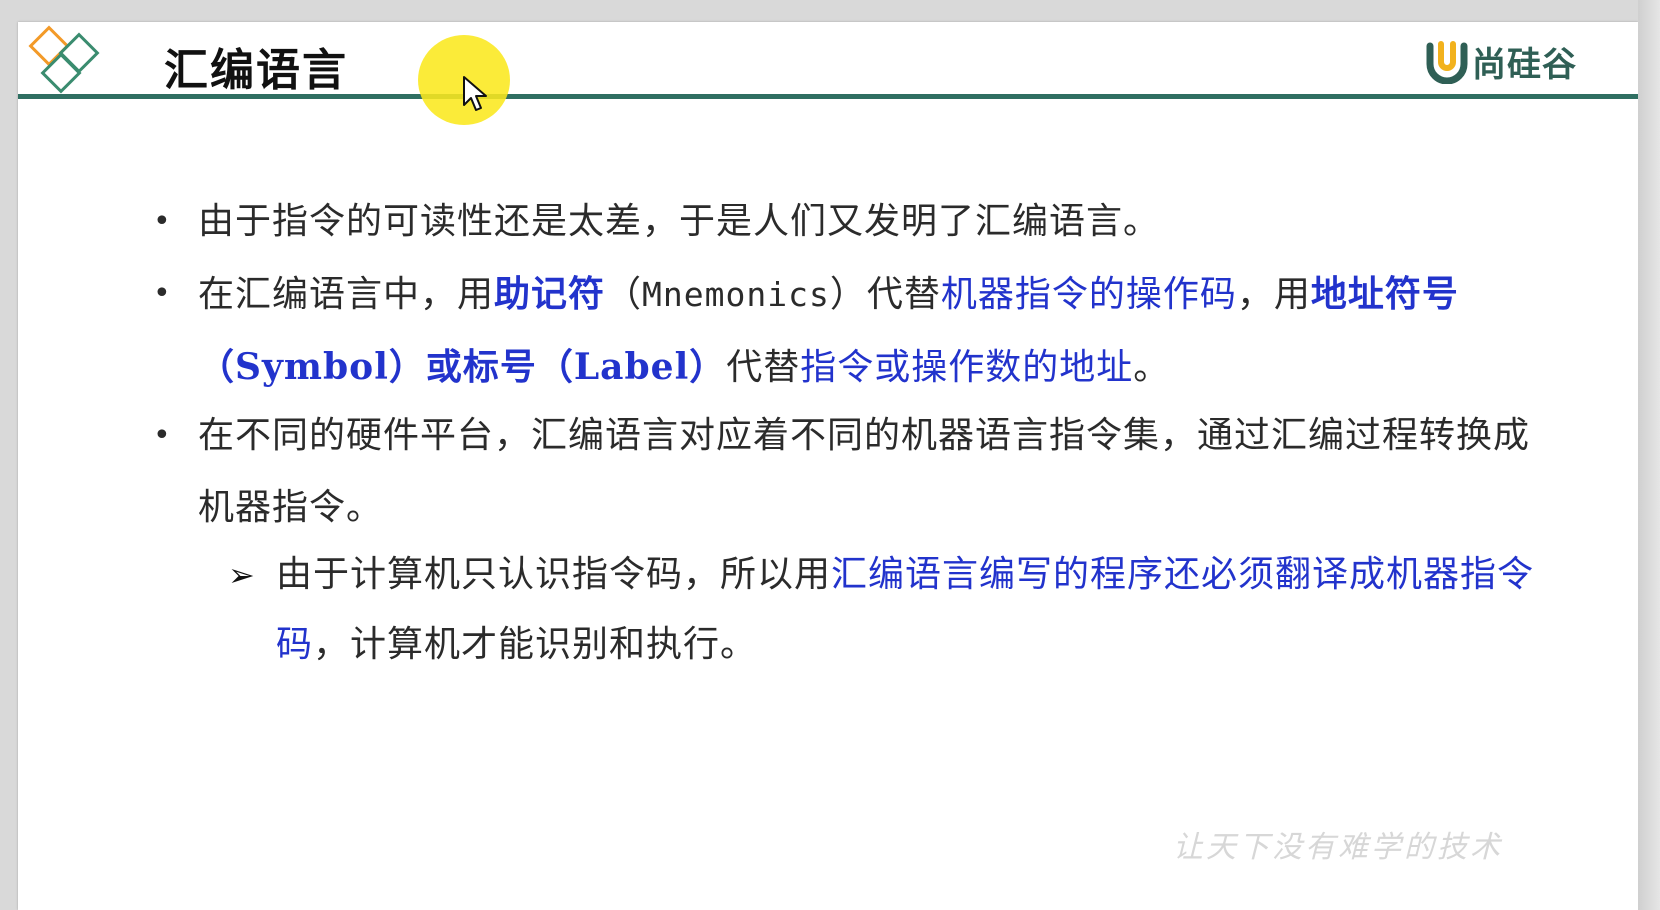 The height and width of the screenshot is (910, 1660). Describe the element at coordinates (885, 294) in the screenshot. I see `bullet-text-segment: ）代替` at that location.